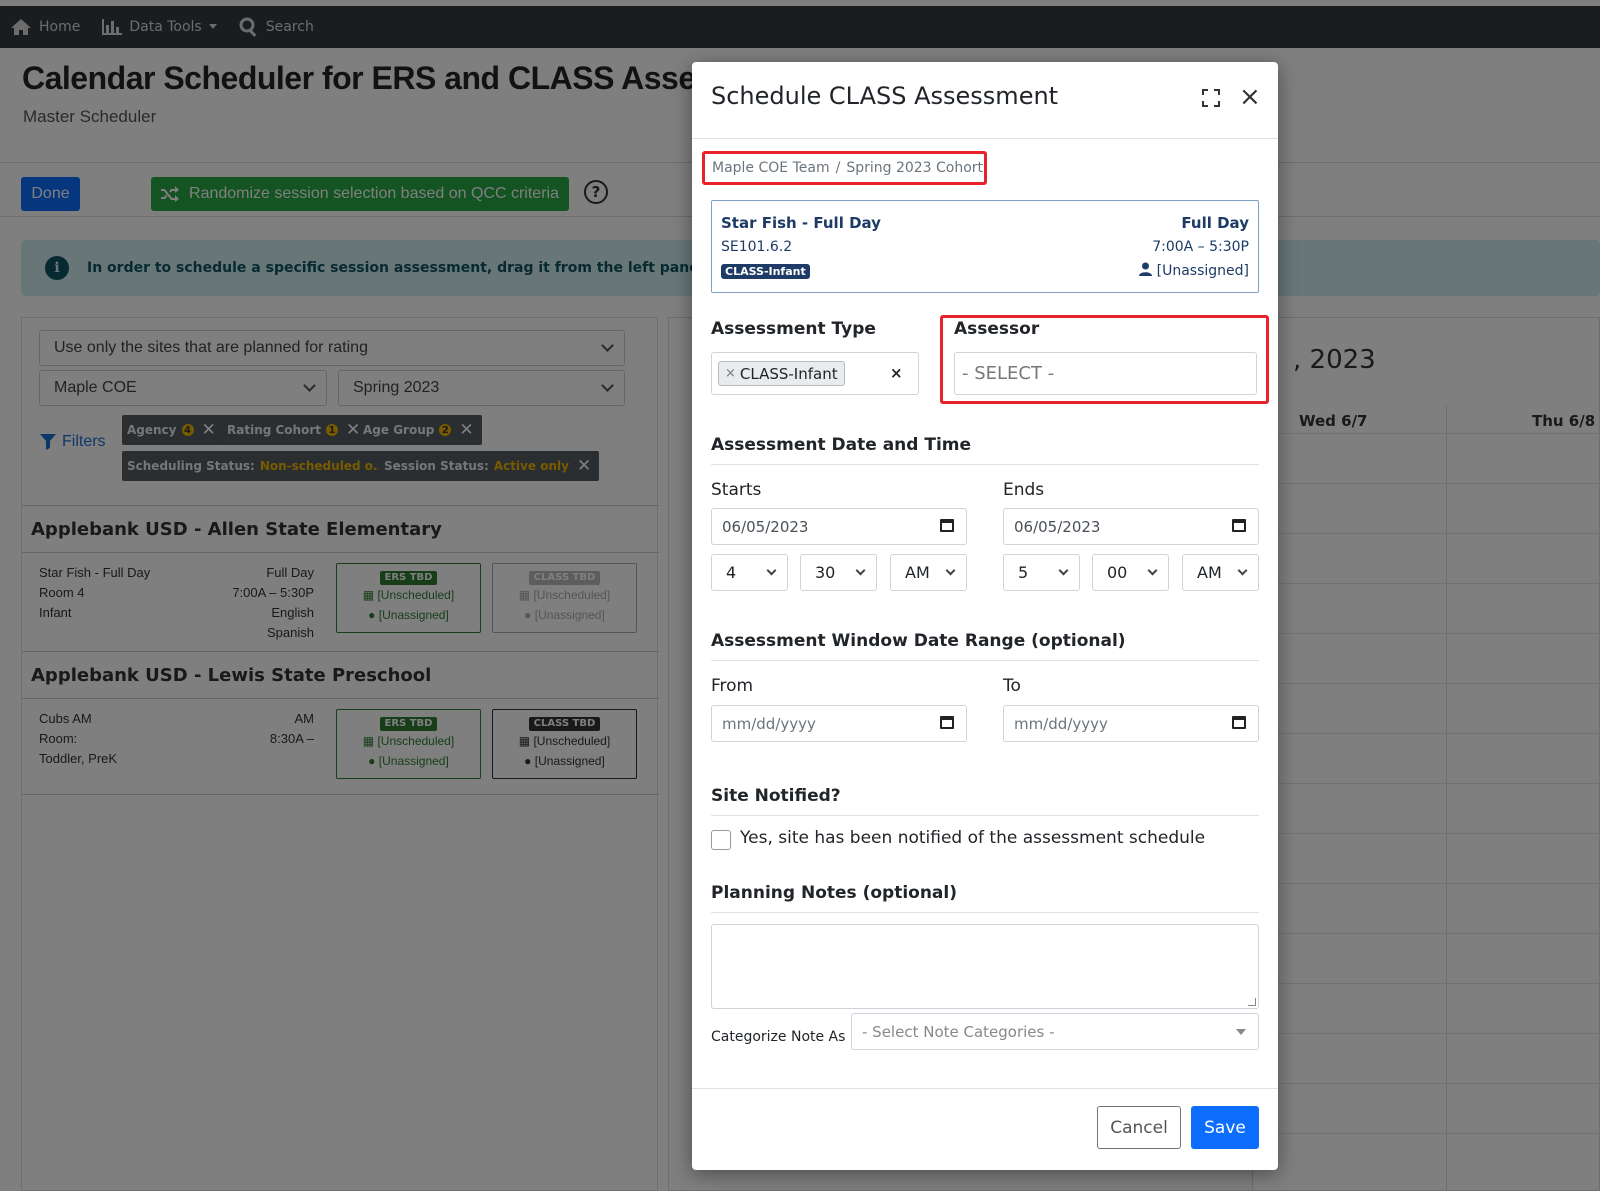 The width and height of the screenshot is (1600, 1191). I want to click on resize-grip-icon, so click(1252, 1002).